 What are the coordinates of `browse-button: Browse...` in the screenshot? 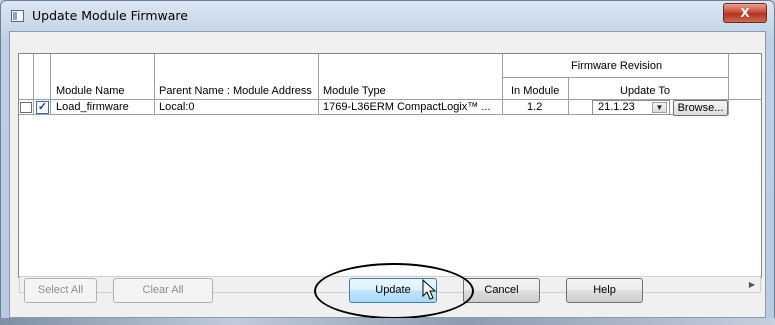 It's located at (700, 108).